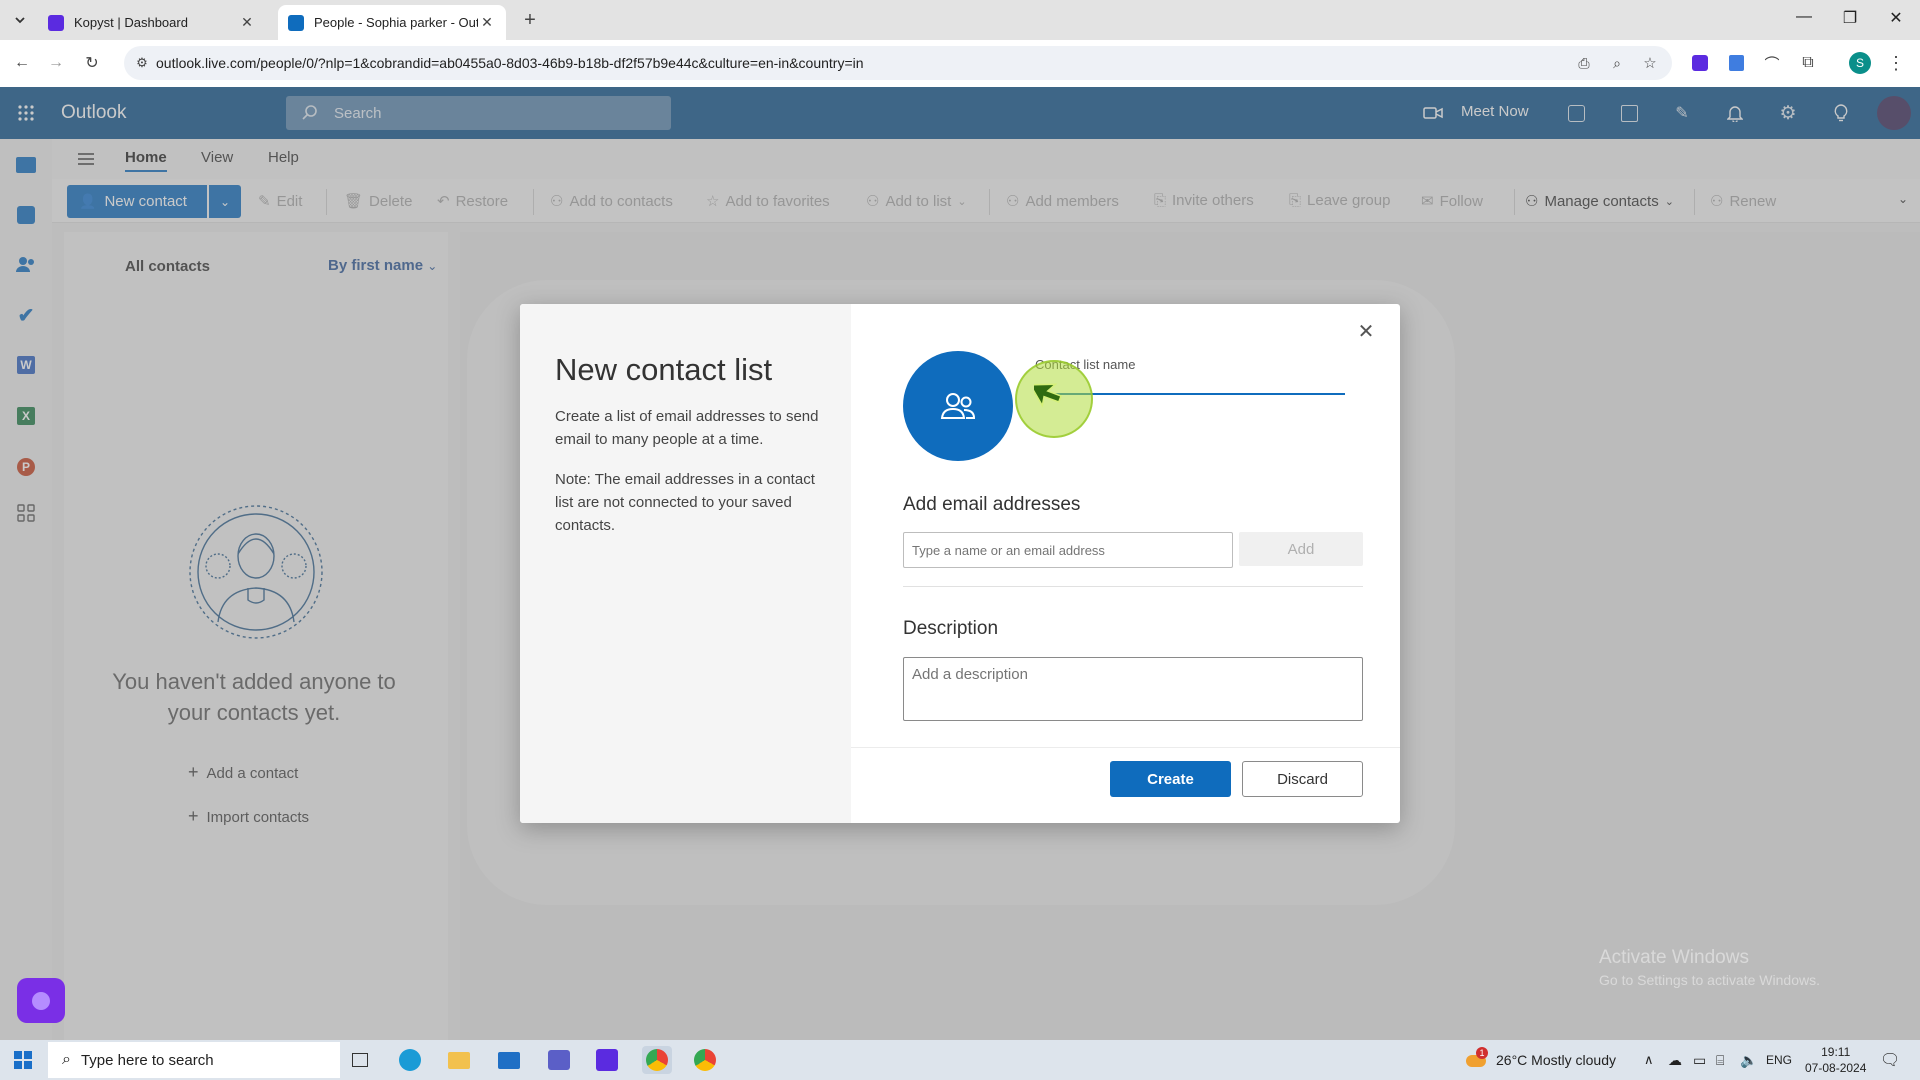  Describe the element at coordinates (1736, 63) in the screenshot. I see `word-extension-icon` at that location.